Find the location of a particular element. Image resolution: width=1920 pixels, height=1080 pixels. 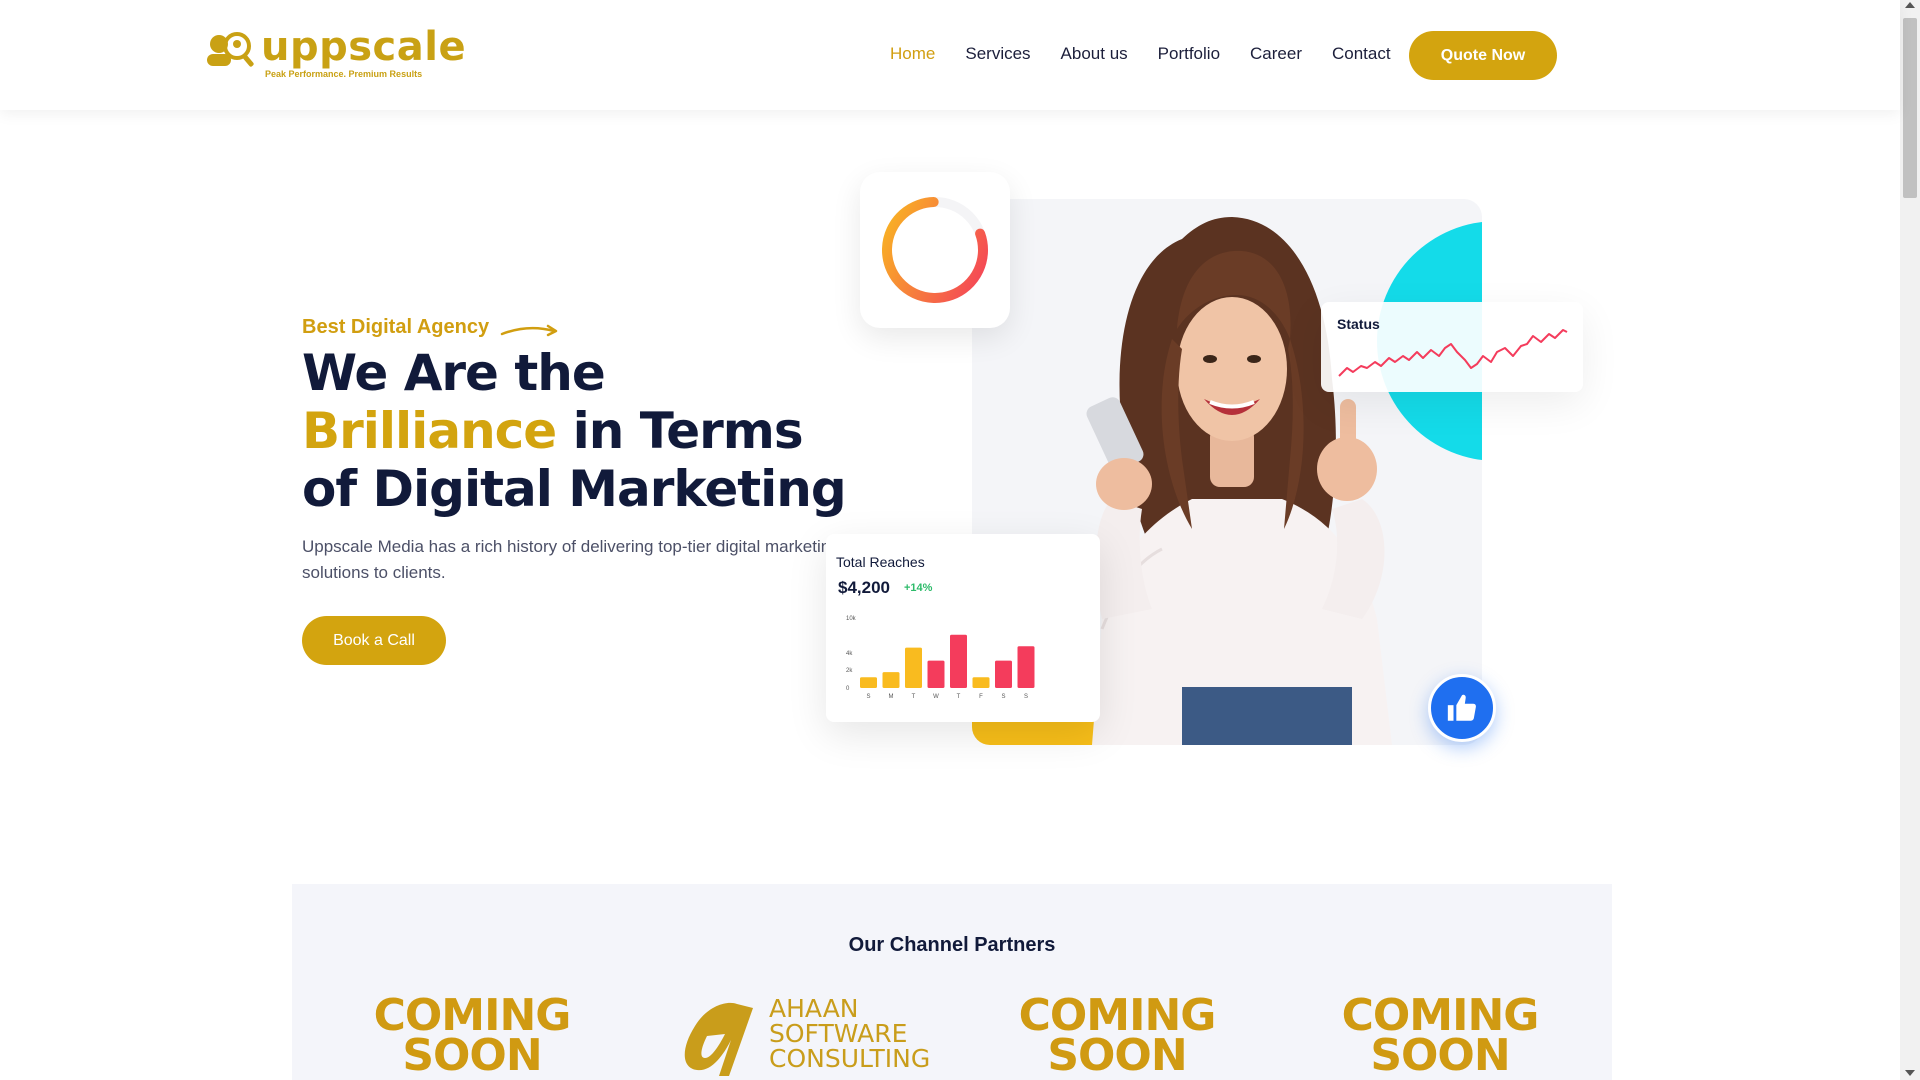

thumbs-up-icon is located at coordinates (1461, 707).